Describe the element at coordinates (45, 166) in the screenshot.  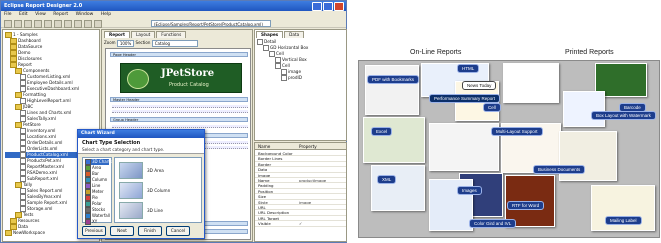
I see `tree-item-label: ReportMaster.xml` at that location.